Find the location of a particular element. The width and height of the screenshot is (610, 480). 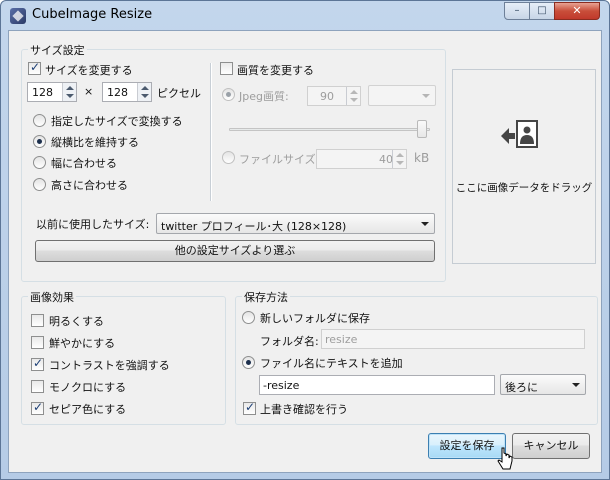

choose-size-button: 他の設定サイズより選ぶ is located at coordinates (235, 251).